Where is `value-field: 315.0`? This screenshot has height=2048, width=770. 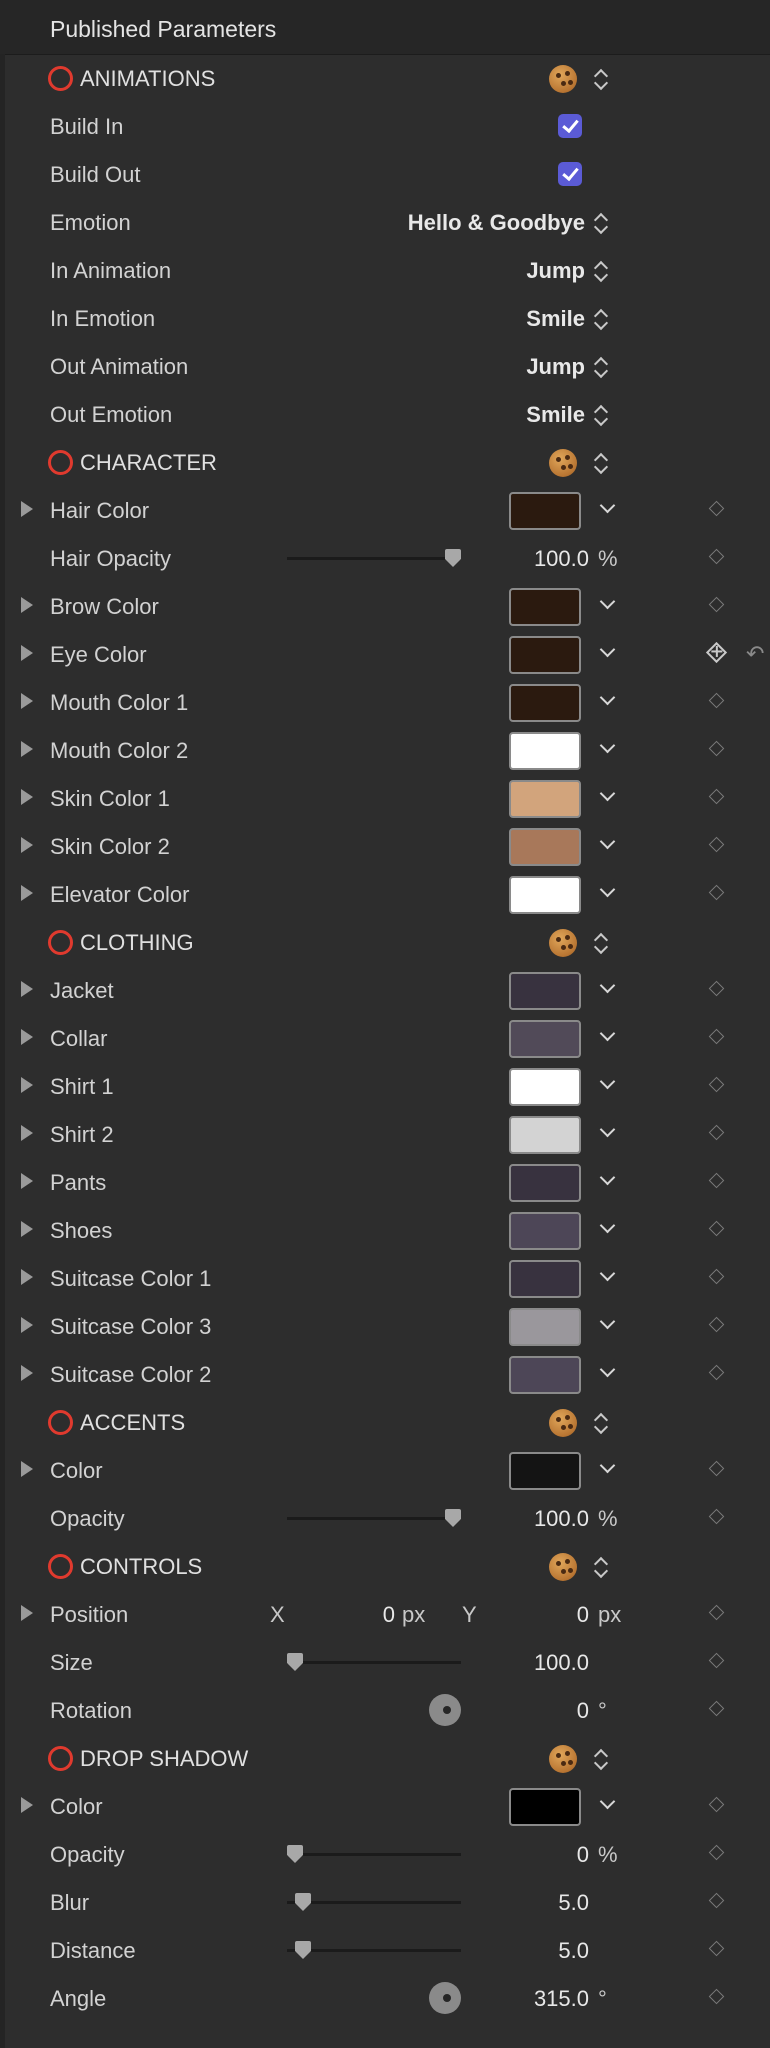 value-field: 315.0 is located at coordinates (561, 1999).